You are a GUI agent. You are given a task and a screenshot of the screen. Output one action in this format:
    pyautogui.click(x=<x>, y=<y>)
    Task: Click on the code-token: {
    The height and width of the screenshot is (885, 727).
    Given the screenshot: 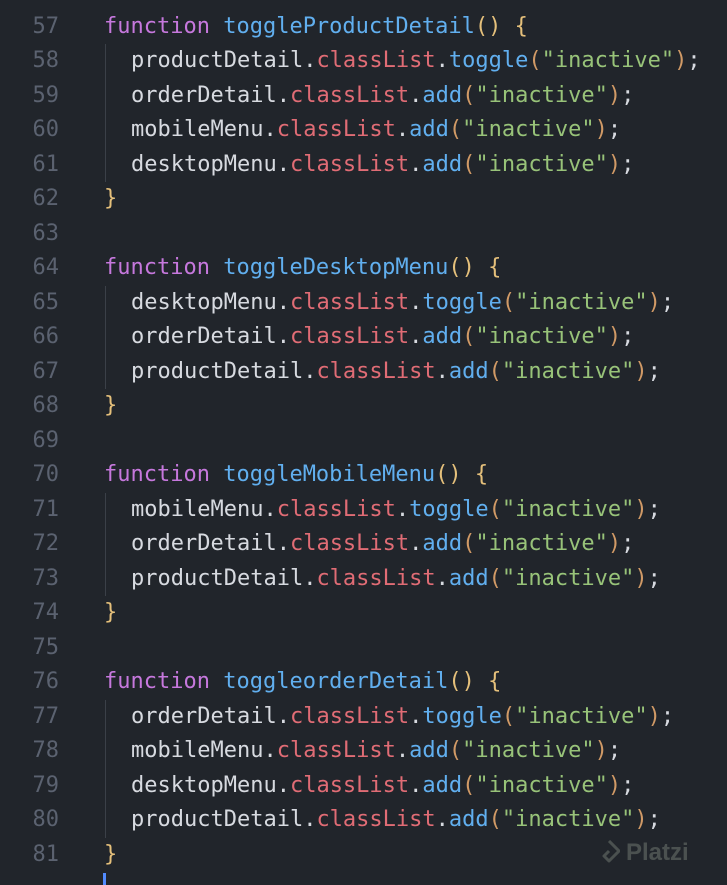 What is the action you would take?
    pyautogui.click(x=481, y=474)
    